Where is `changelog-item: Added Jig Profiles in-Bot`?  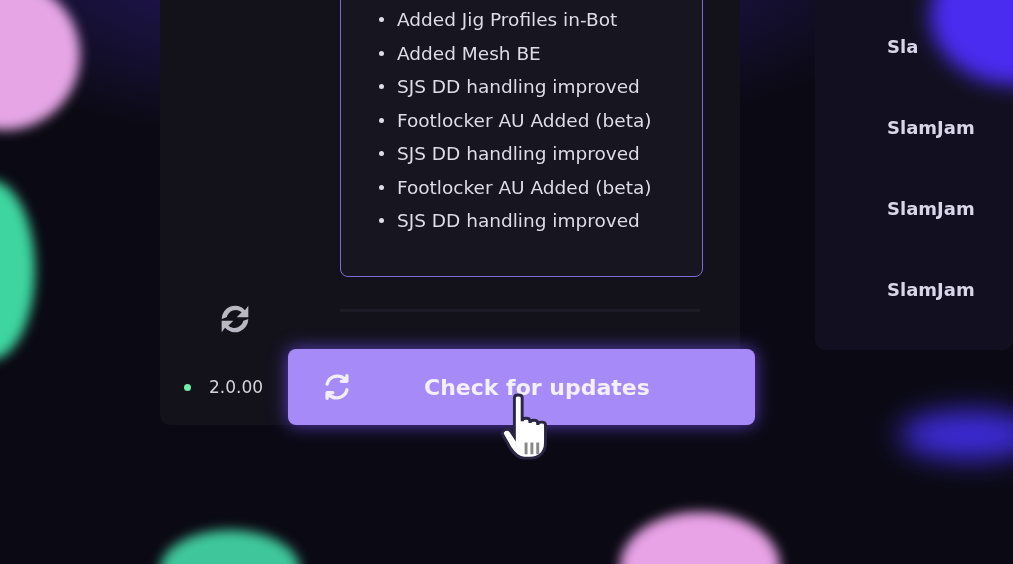
changelog-item: Added Jig Profiles in-Bot is located at coordinates (507, 20).